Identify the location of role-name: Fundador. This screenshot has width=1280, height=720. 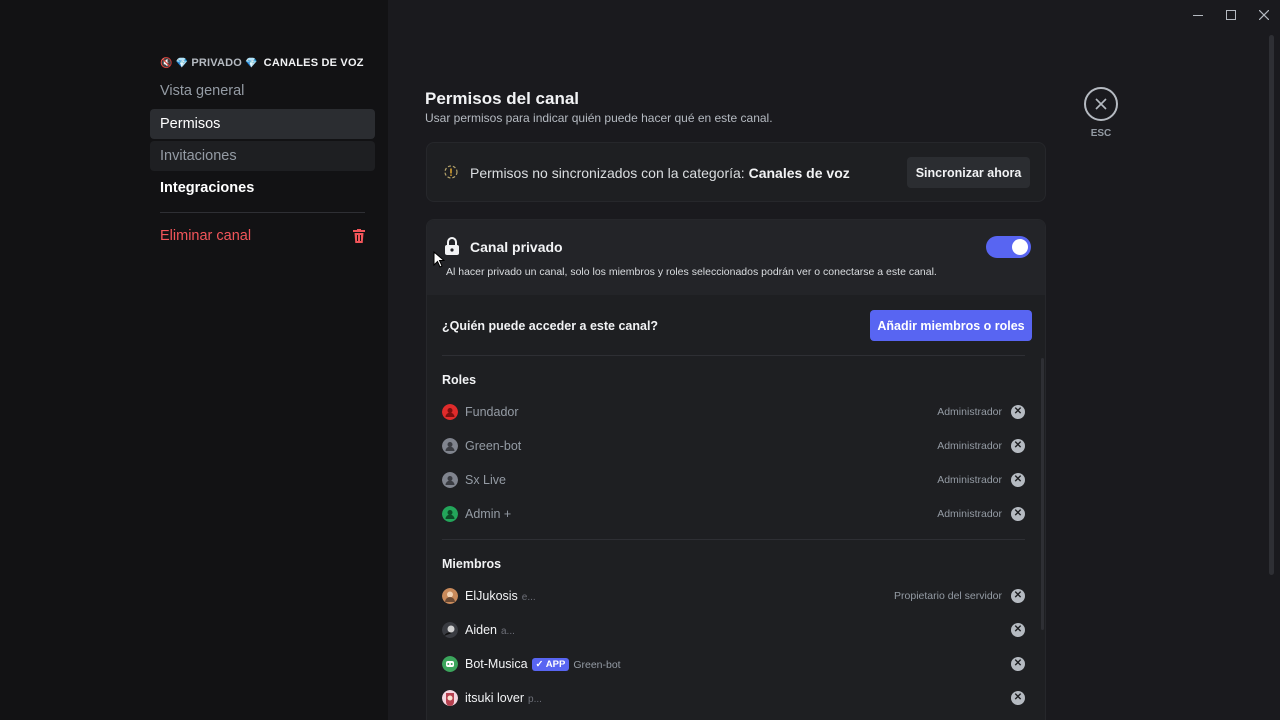
(492, 412).